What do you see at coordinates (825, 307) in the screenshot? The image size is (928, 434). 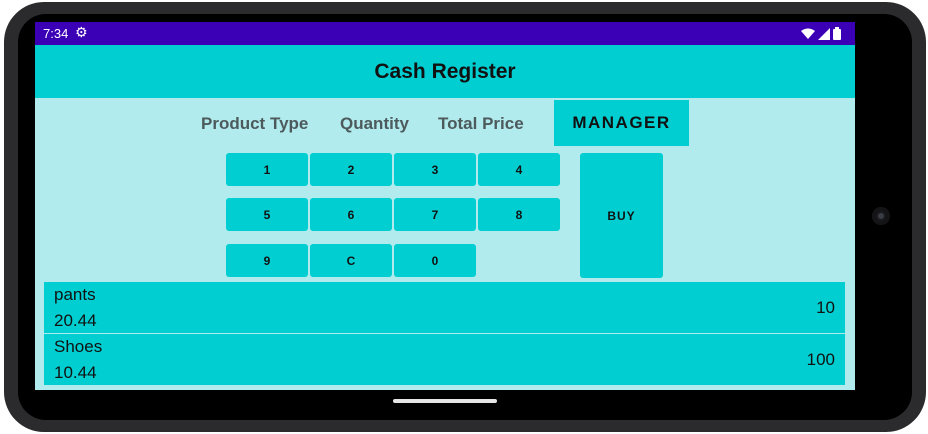 I see `product-quantity: 10` at bounding box center [825, 307].